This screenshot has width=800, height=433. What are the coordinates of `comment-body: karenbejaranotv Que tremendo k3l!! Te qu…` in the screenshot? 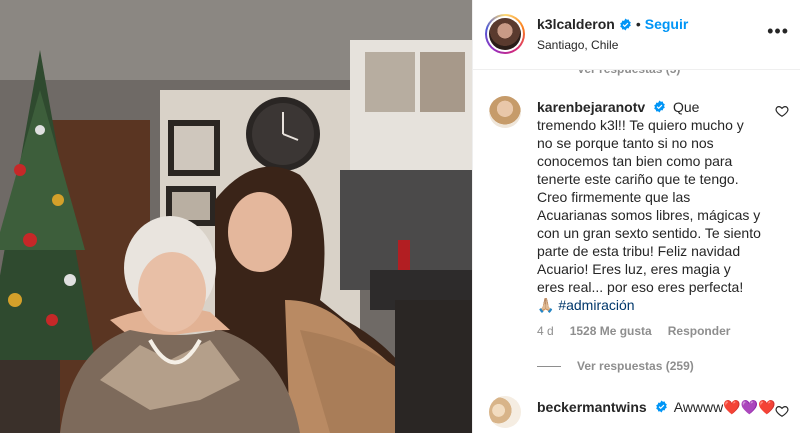 It's located at (649, 206).